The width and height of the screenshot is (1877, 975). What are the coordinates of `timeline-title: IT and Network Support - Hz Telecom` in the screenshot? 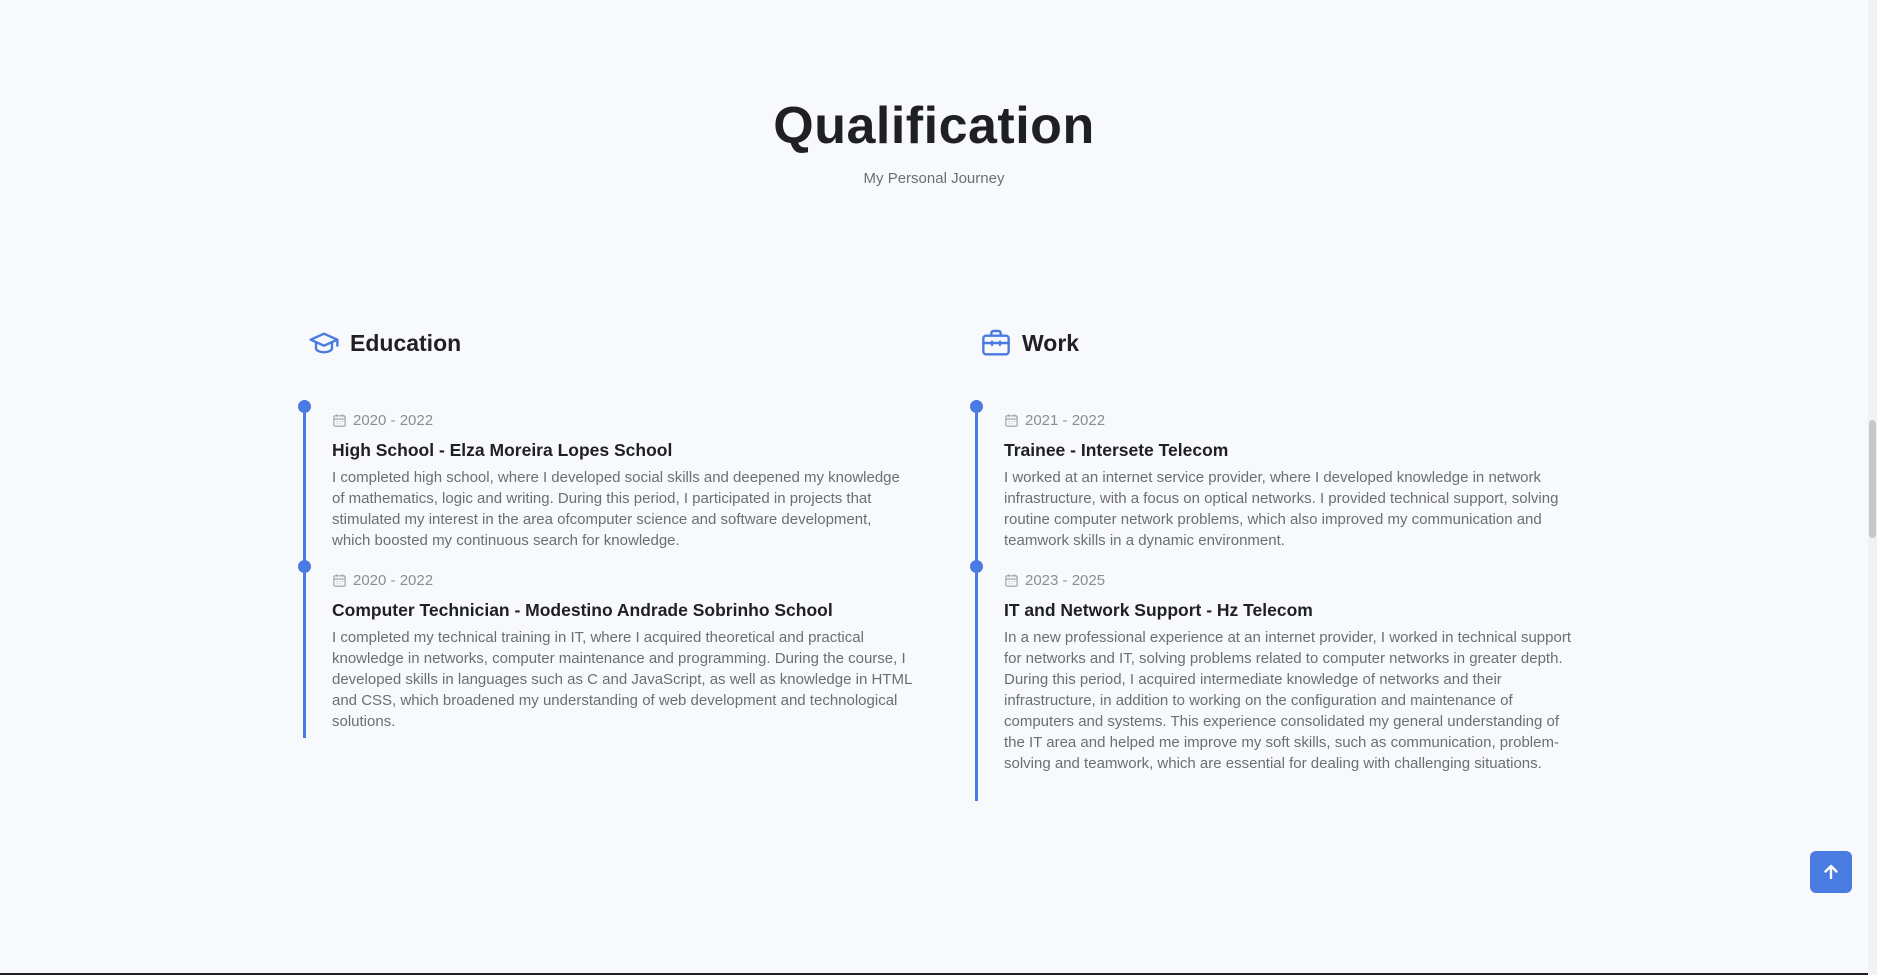 It's located at (1158, 610).